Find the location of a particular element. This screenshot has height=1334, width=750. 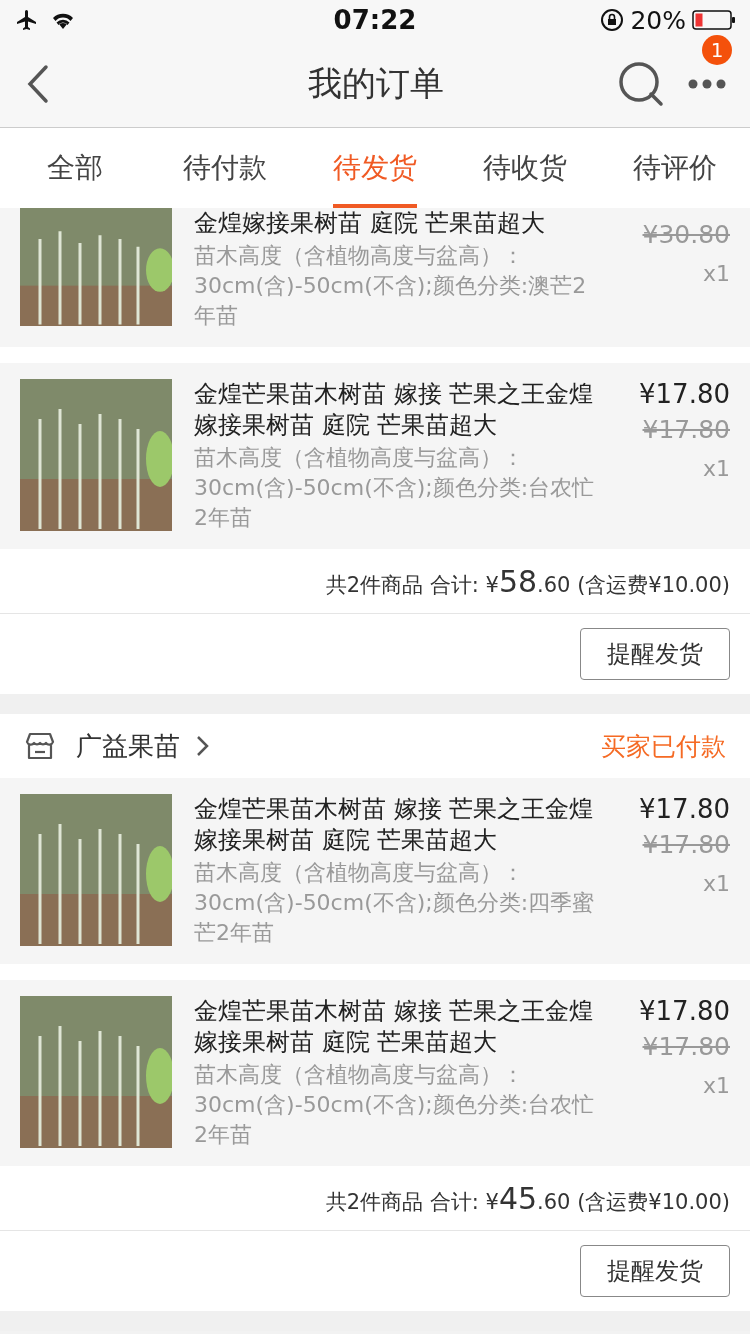

shop-link: 广益果苗 is located at coordinates (143, 746).